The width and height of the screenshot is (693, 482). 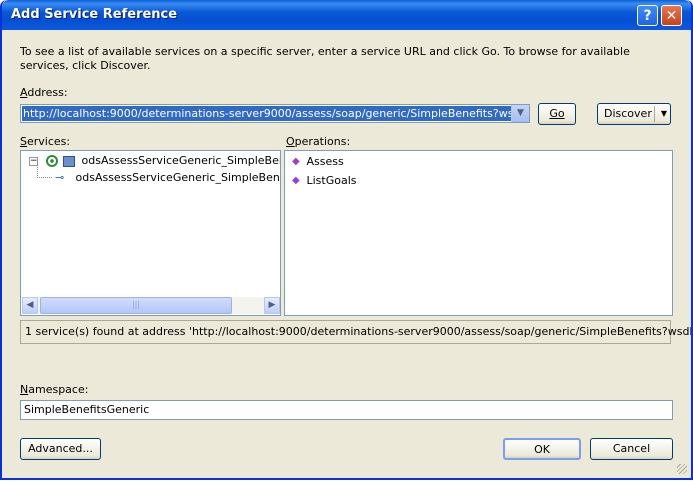 I want to click on services-horizontal-scrollbar: ◀ ||| ▶, so click(x=151, y=305).